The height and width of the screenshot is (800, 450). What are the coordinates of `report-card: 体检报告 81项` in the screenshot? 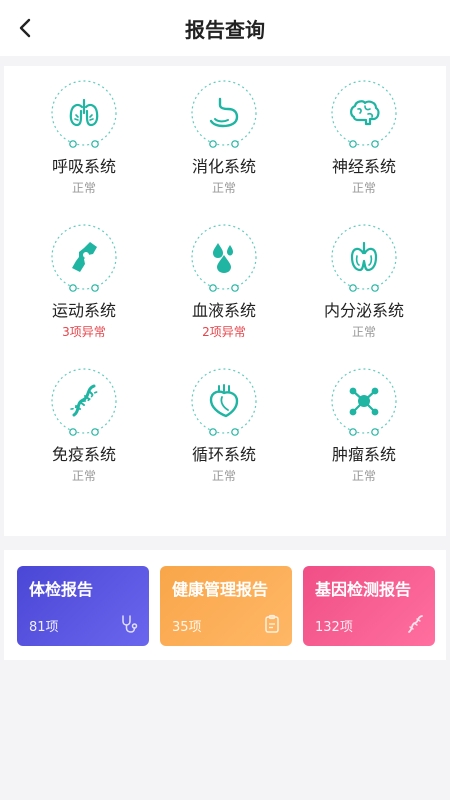 It's located at (83, 606).